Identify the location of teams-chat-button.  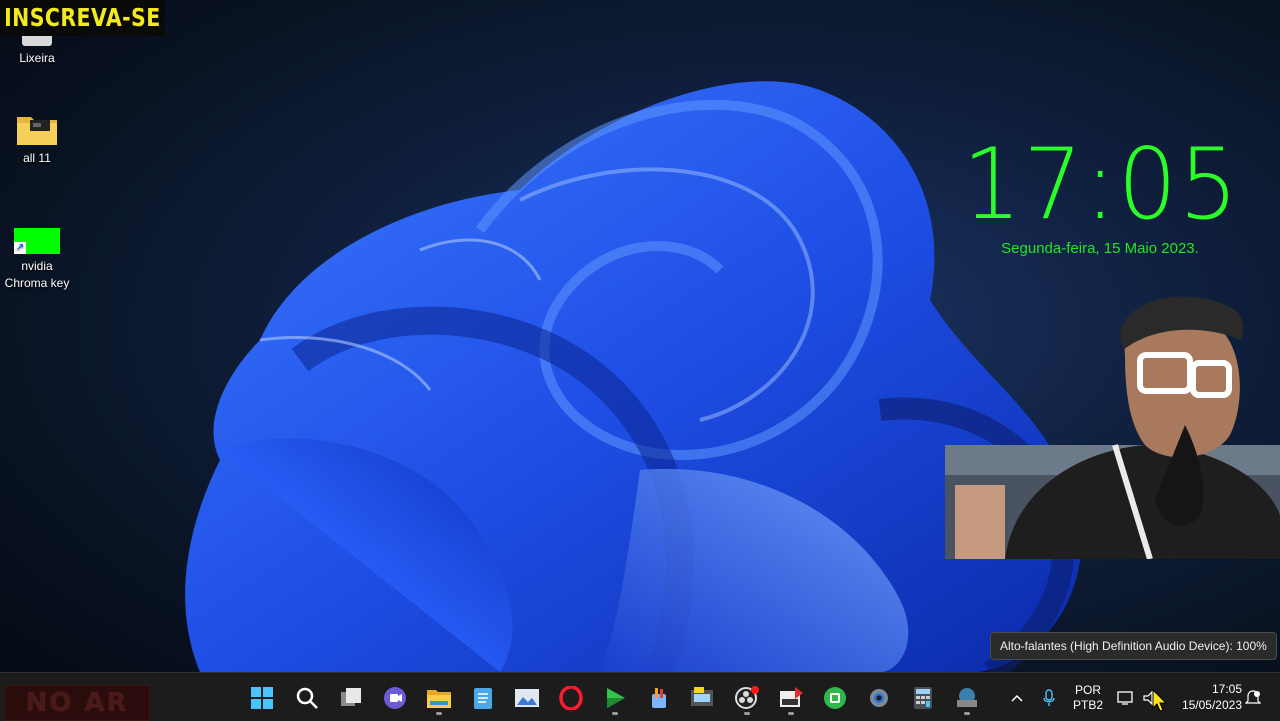
(395, 698).